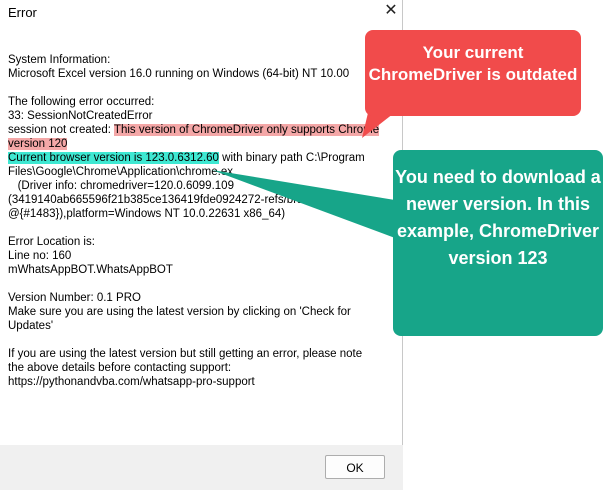 This screenshot has width=605, height=490. I want to click on ok-button: OK, so click(355, 467).